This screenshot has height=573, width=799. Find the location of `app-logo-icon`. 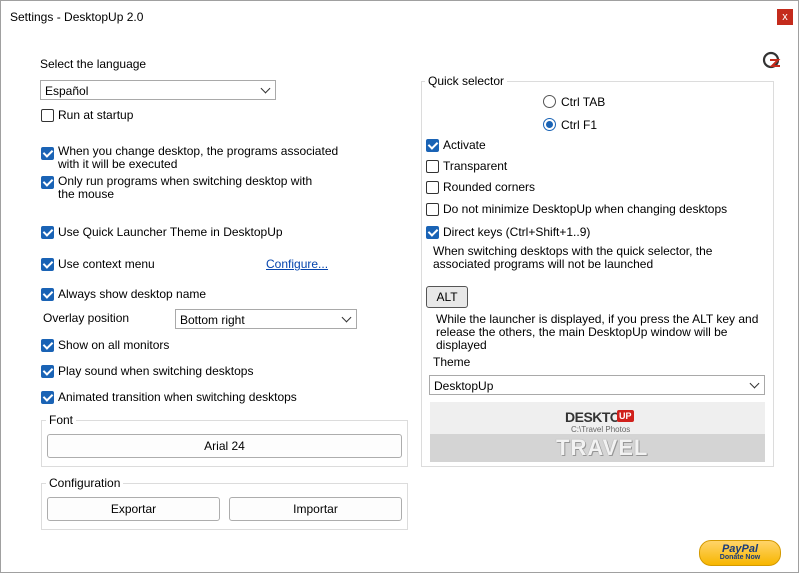

app-logo-icon is located at coordinates (771, 60).